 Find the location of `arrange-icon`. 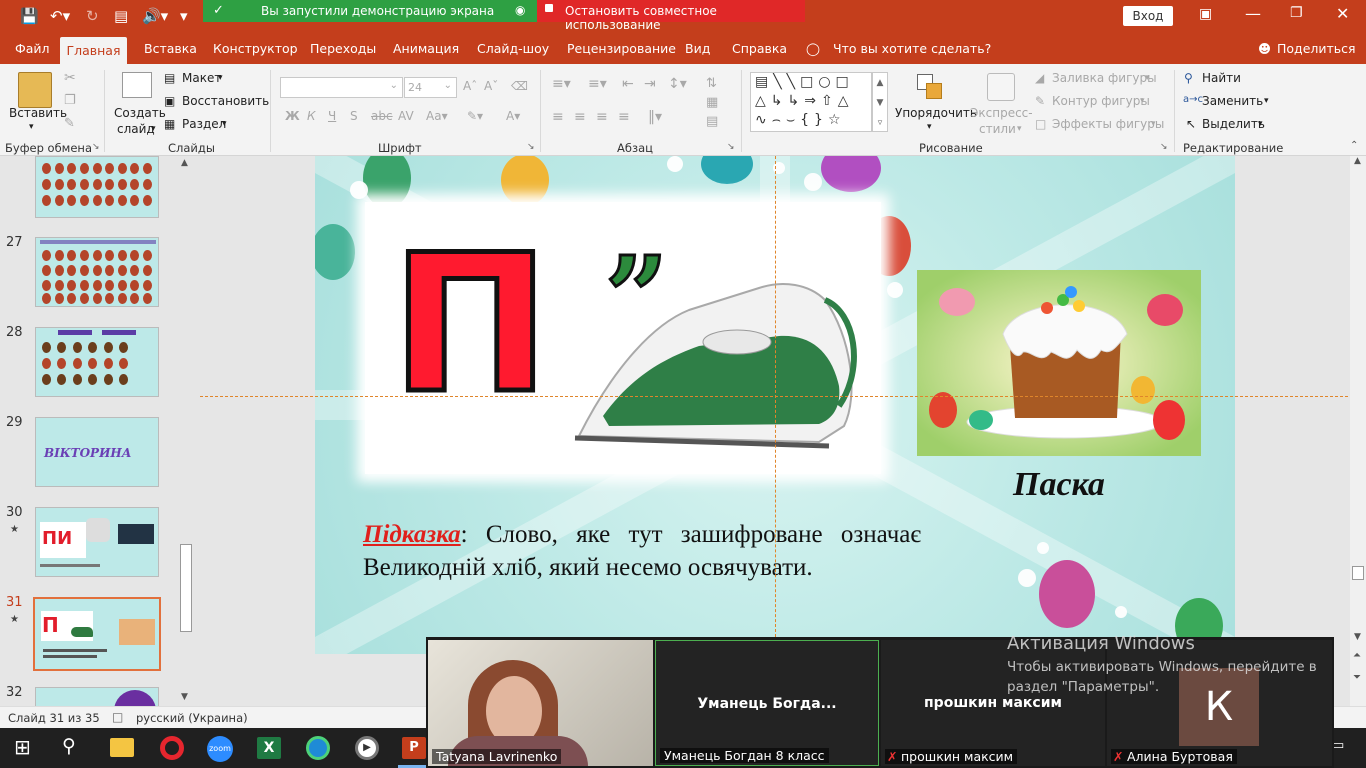

arrange-icon is located at coordinates (930, 87).